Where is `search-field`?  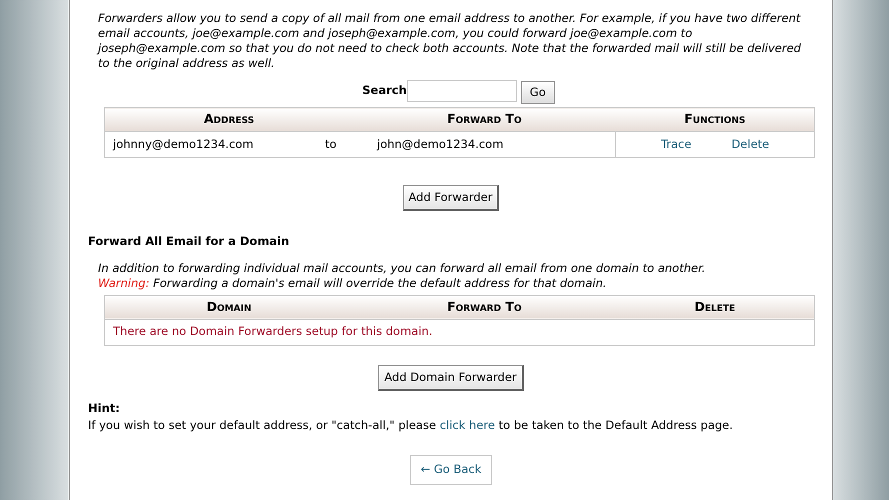 search-field is located at coordinates (461, 91).